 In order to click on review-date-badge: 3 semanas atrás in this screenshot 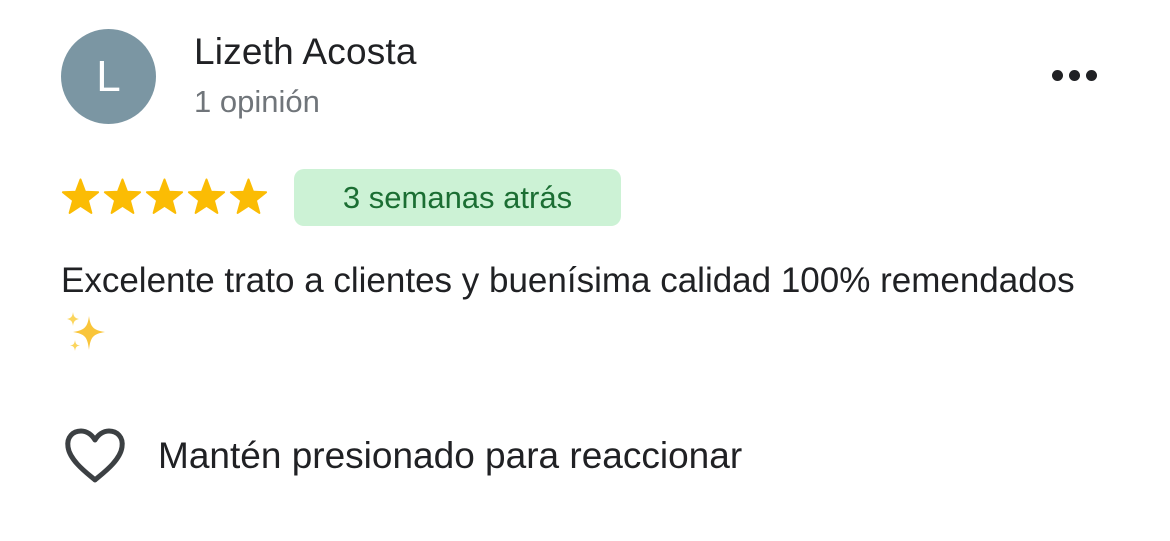, I will do `click(457, 197)`.